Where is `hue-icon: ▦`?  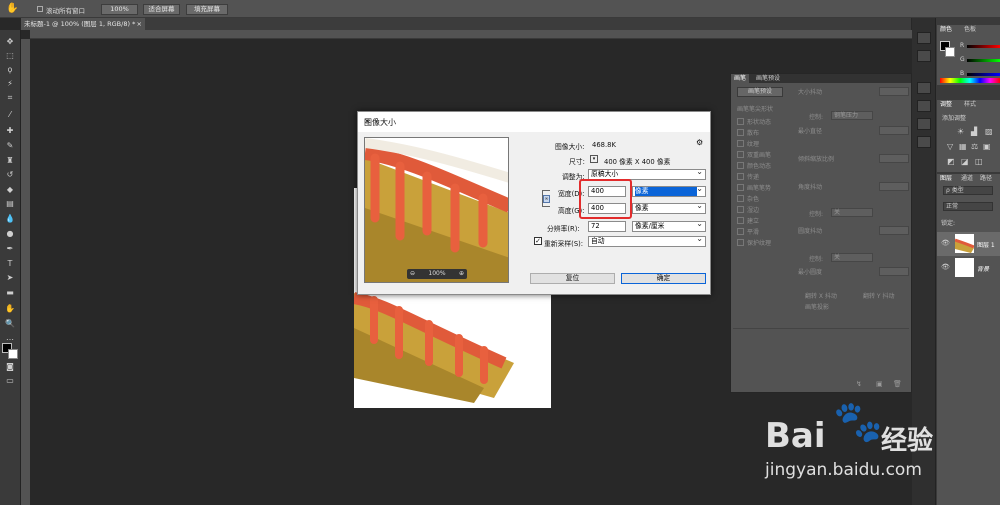
hue-icon: ▦ is located at coordinates (963, 146).